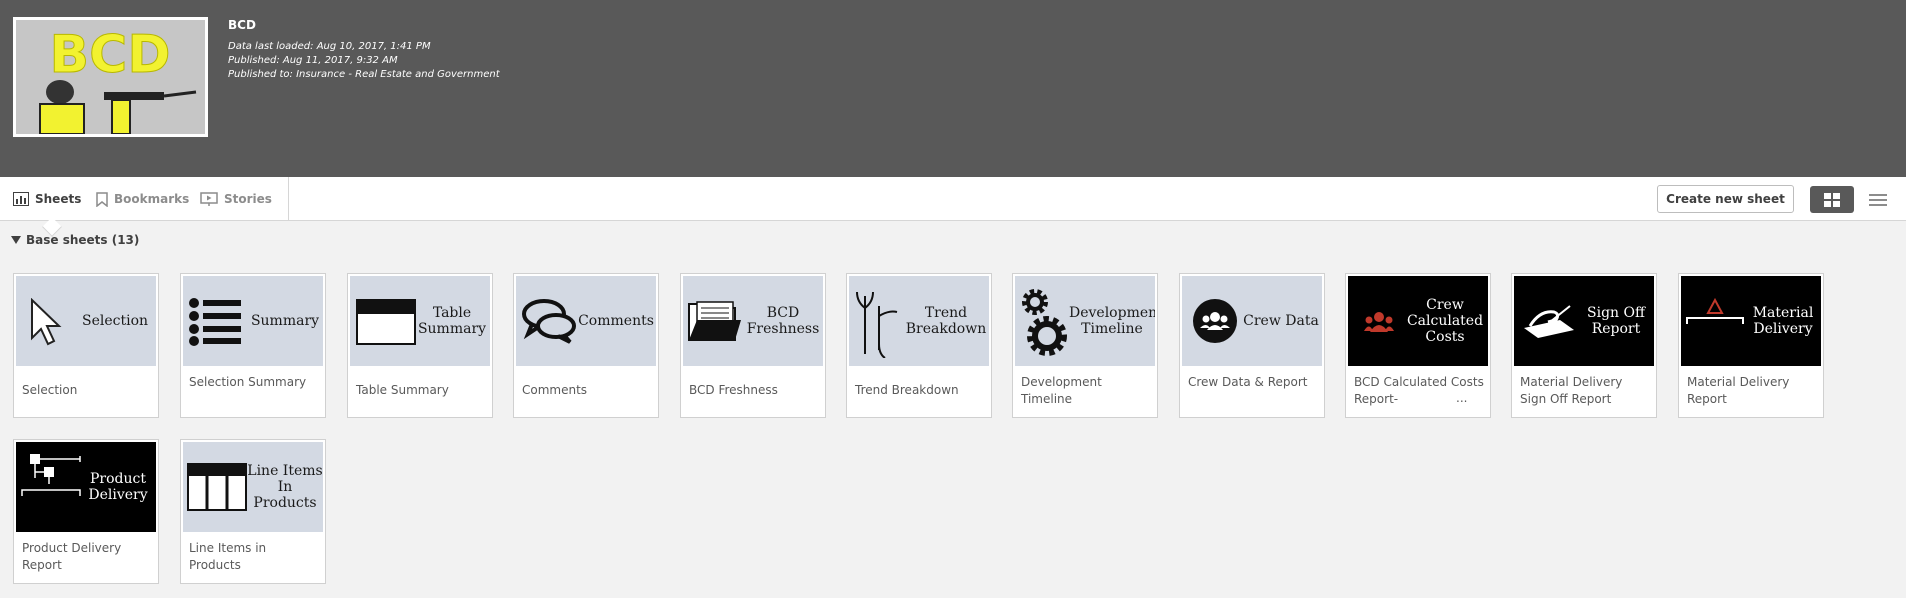  I want to click on tab-divider, so click(288, 199).